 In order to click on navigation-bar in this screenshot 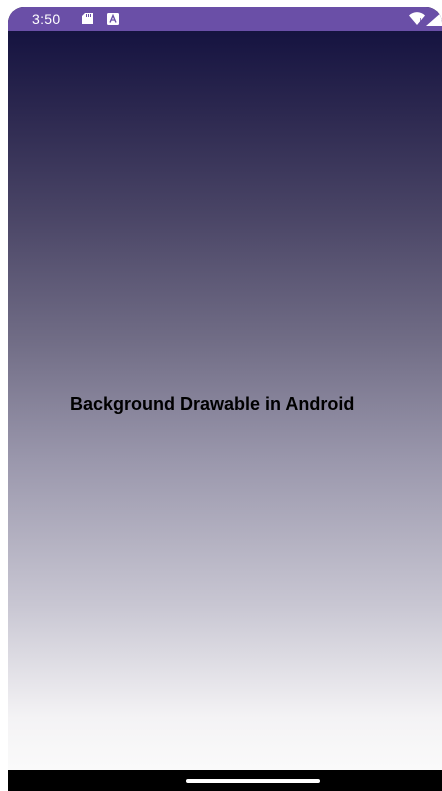, I will do `click(225, 780)`.